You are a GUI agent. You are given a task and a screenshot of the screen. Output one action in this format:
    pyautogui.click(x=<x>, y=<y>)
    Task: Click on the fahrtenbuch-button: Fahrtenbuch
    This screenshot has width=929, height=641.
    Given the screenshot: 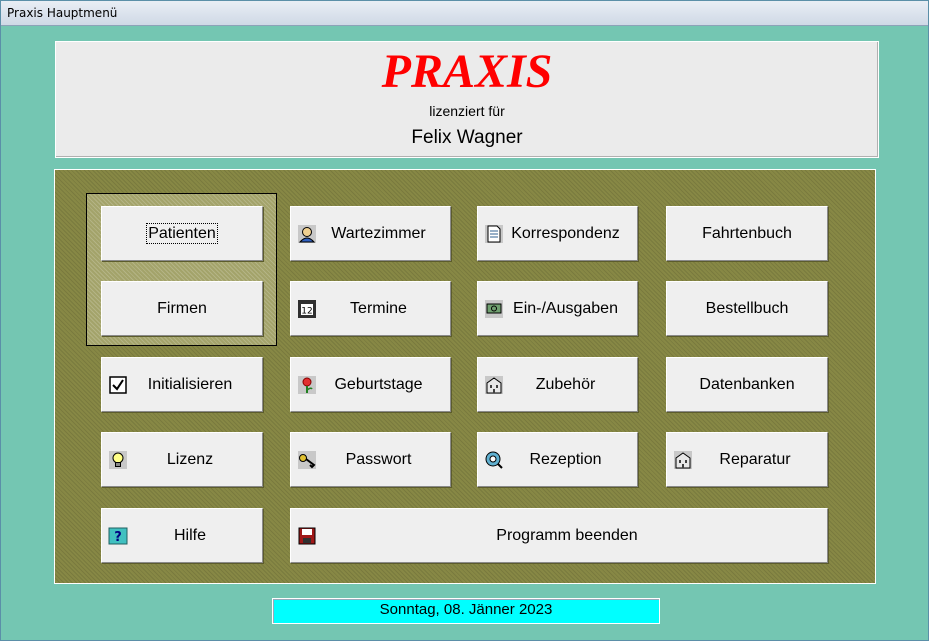 What is the action you would take?
    pyautogui.click(x=747, y=233)
    